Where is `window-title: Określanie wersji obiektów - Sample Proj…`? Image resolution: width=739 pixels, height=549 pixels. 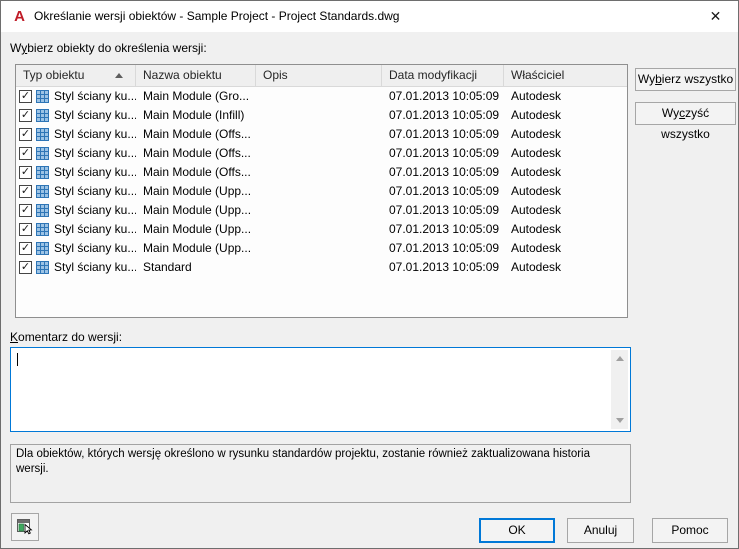 window-title: Określanie wersji obiektów - Sample Proj… is located at coordinates (217, 16).